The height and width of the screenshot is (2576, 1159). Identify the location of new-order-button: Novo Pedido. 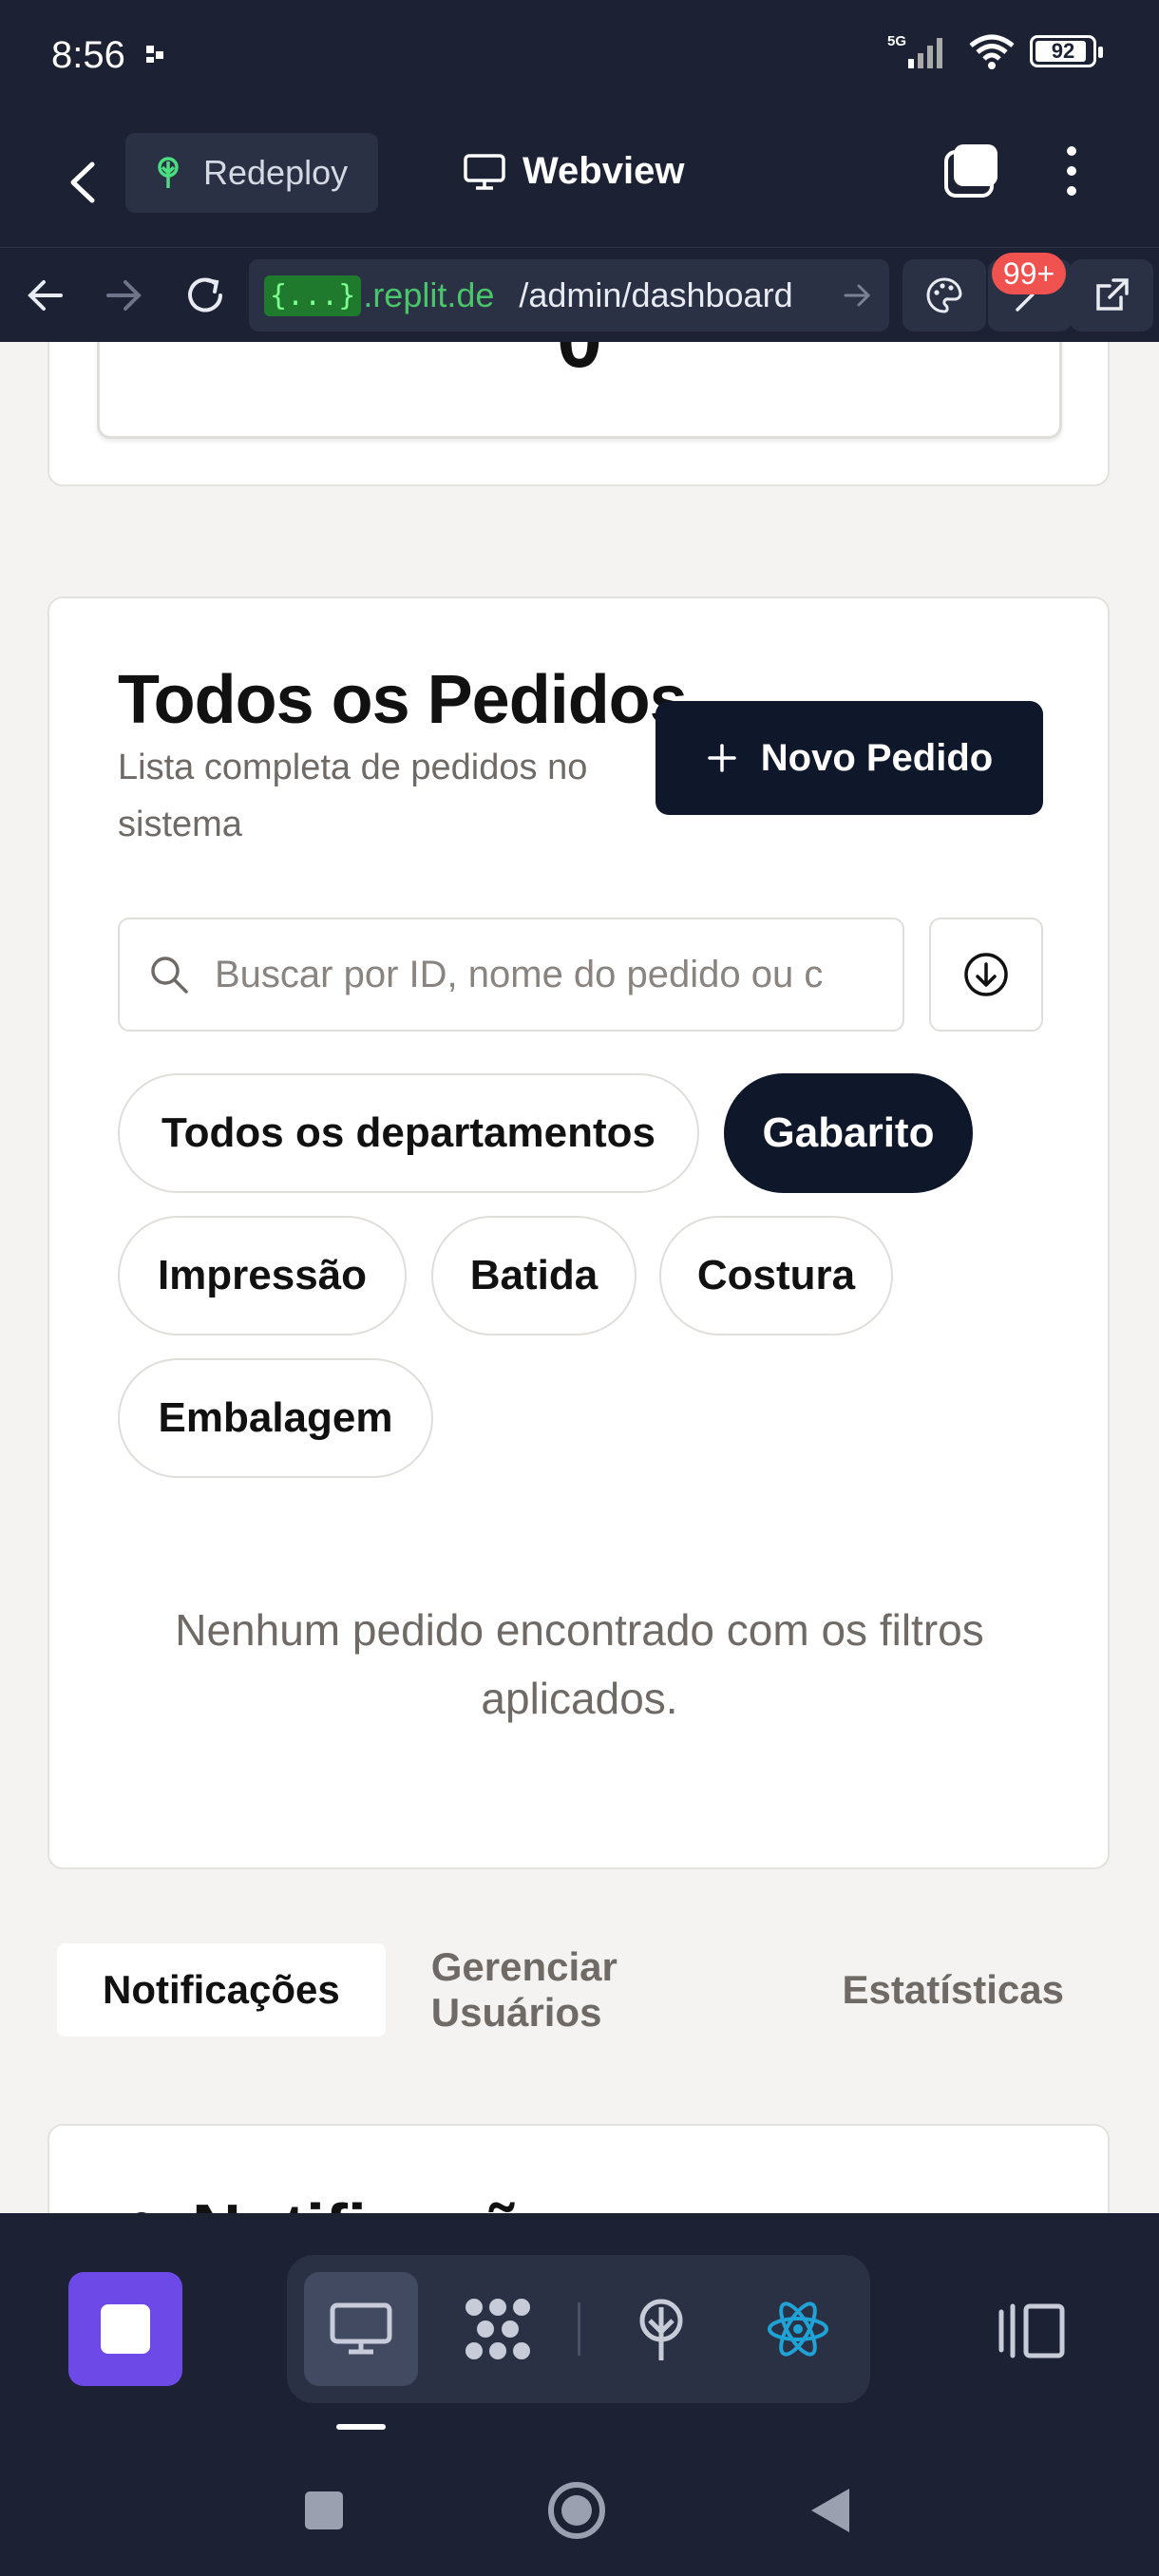
(849, 758).